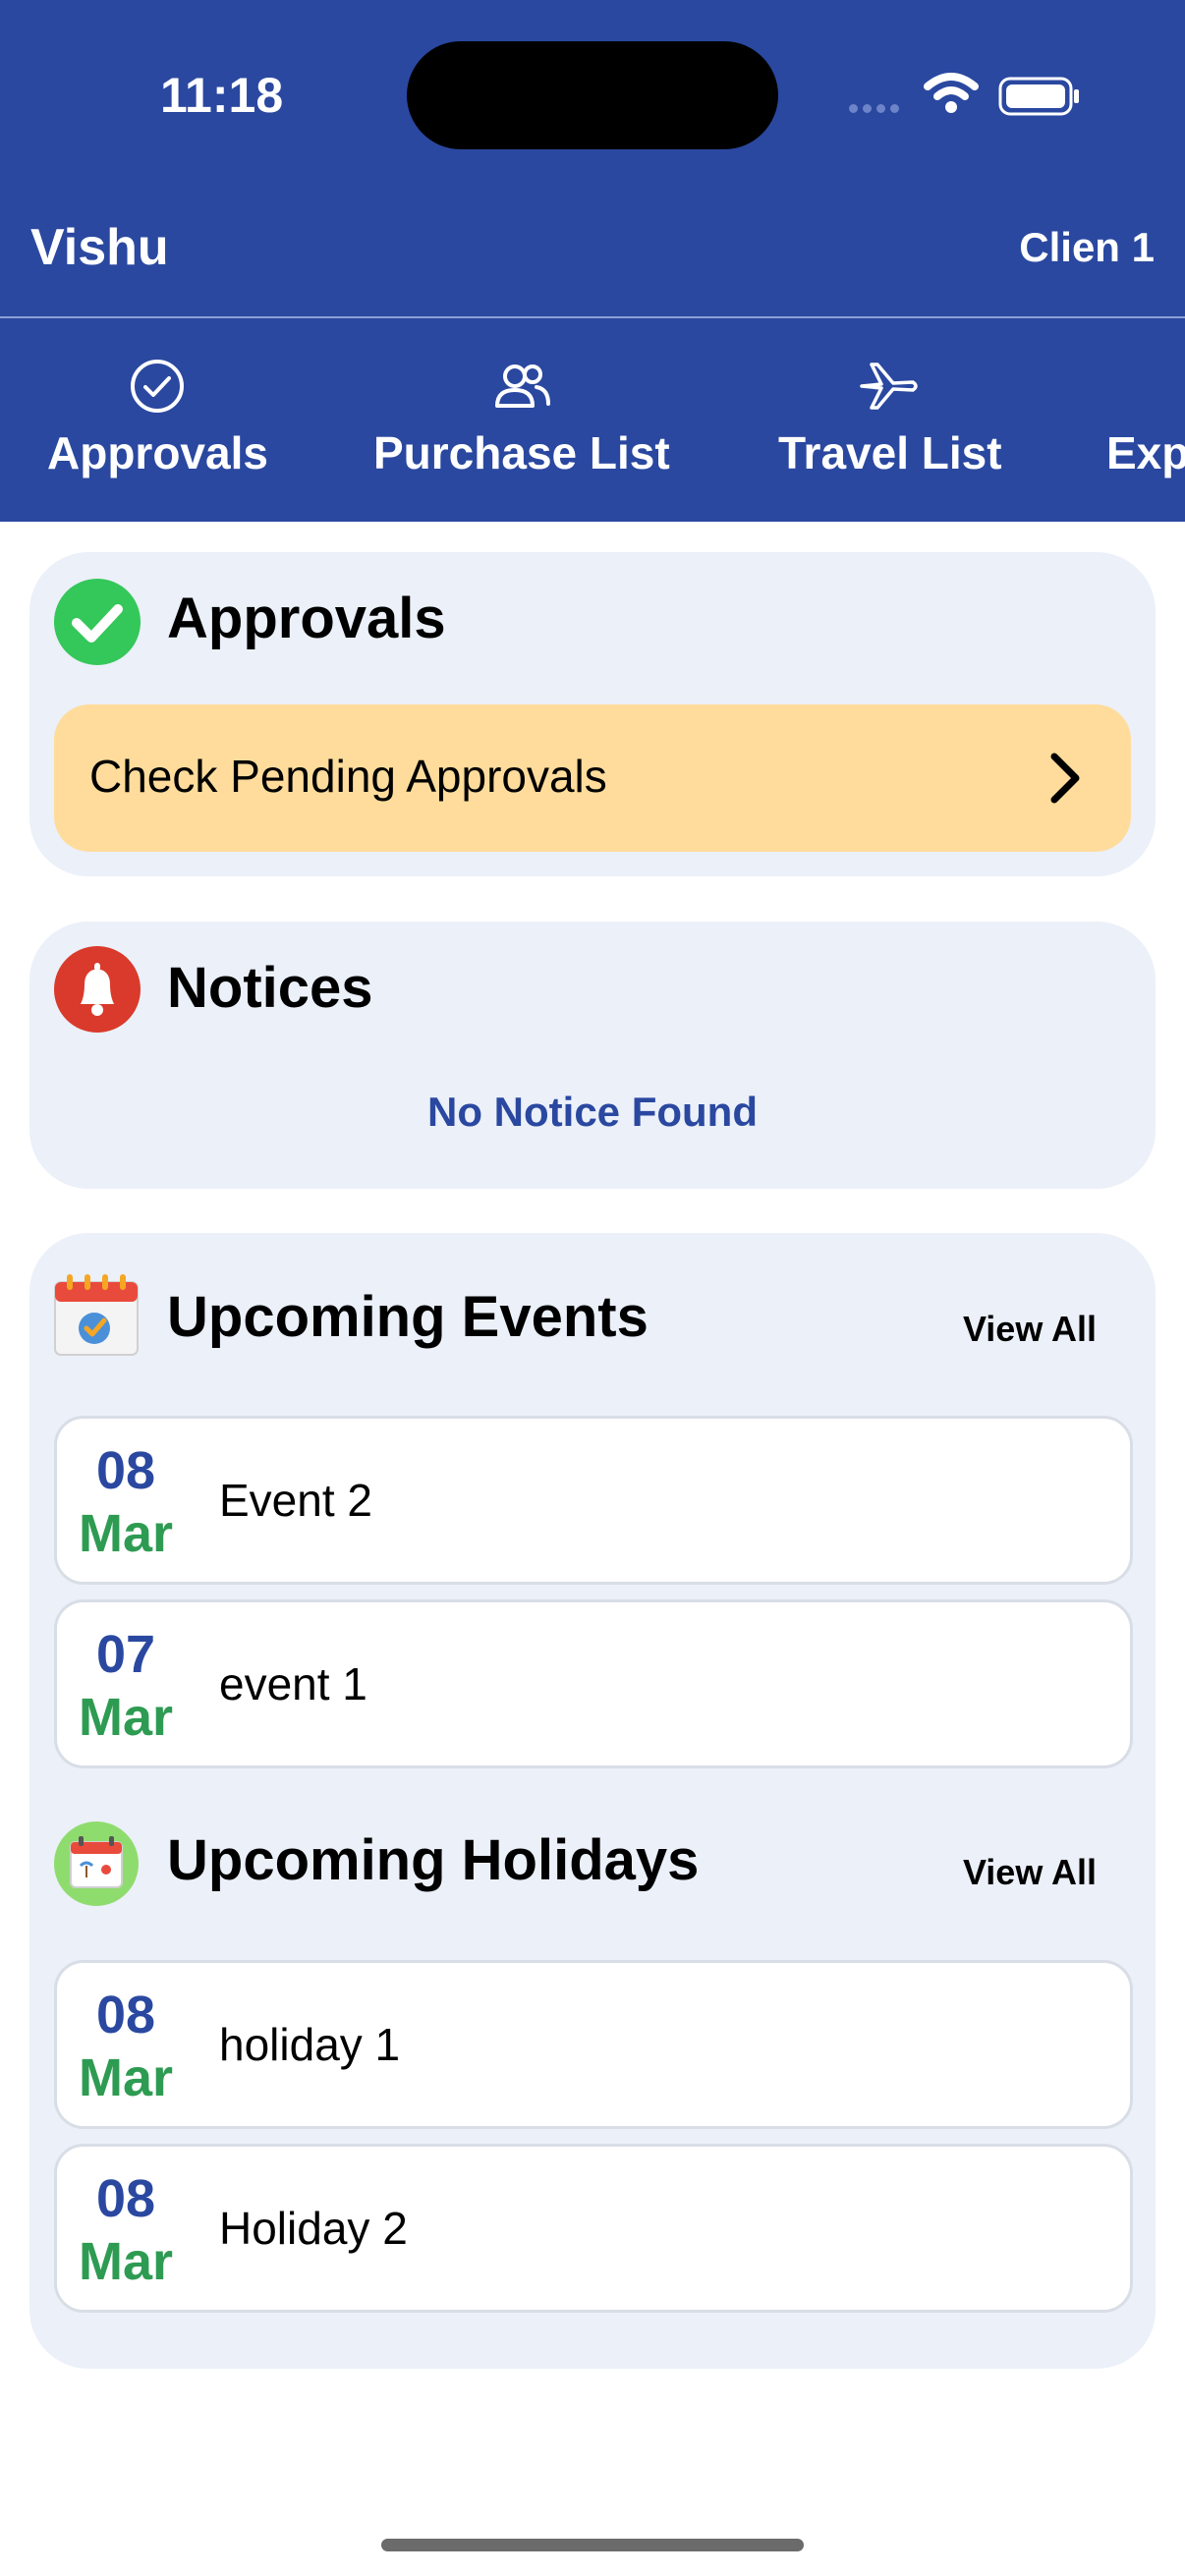  Describe the element at coordinates (594, 2228) in the screenshot. I see `holiday-row: 08 Mar Holiday 2` at that location.